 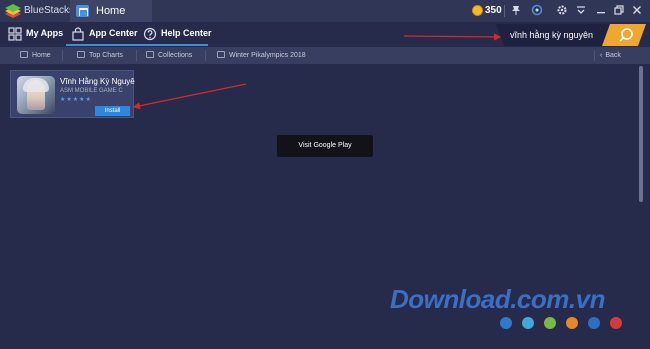 What do you see at coordinates (637, 11) in the screenshot?
I see `close-icon` at bounding box center [637, 11].